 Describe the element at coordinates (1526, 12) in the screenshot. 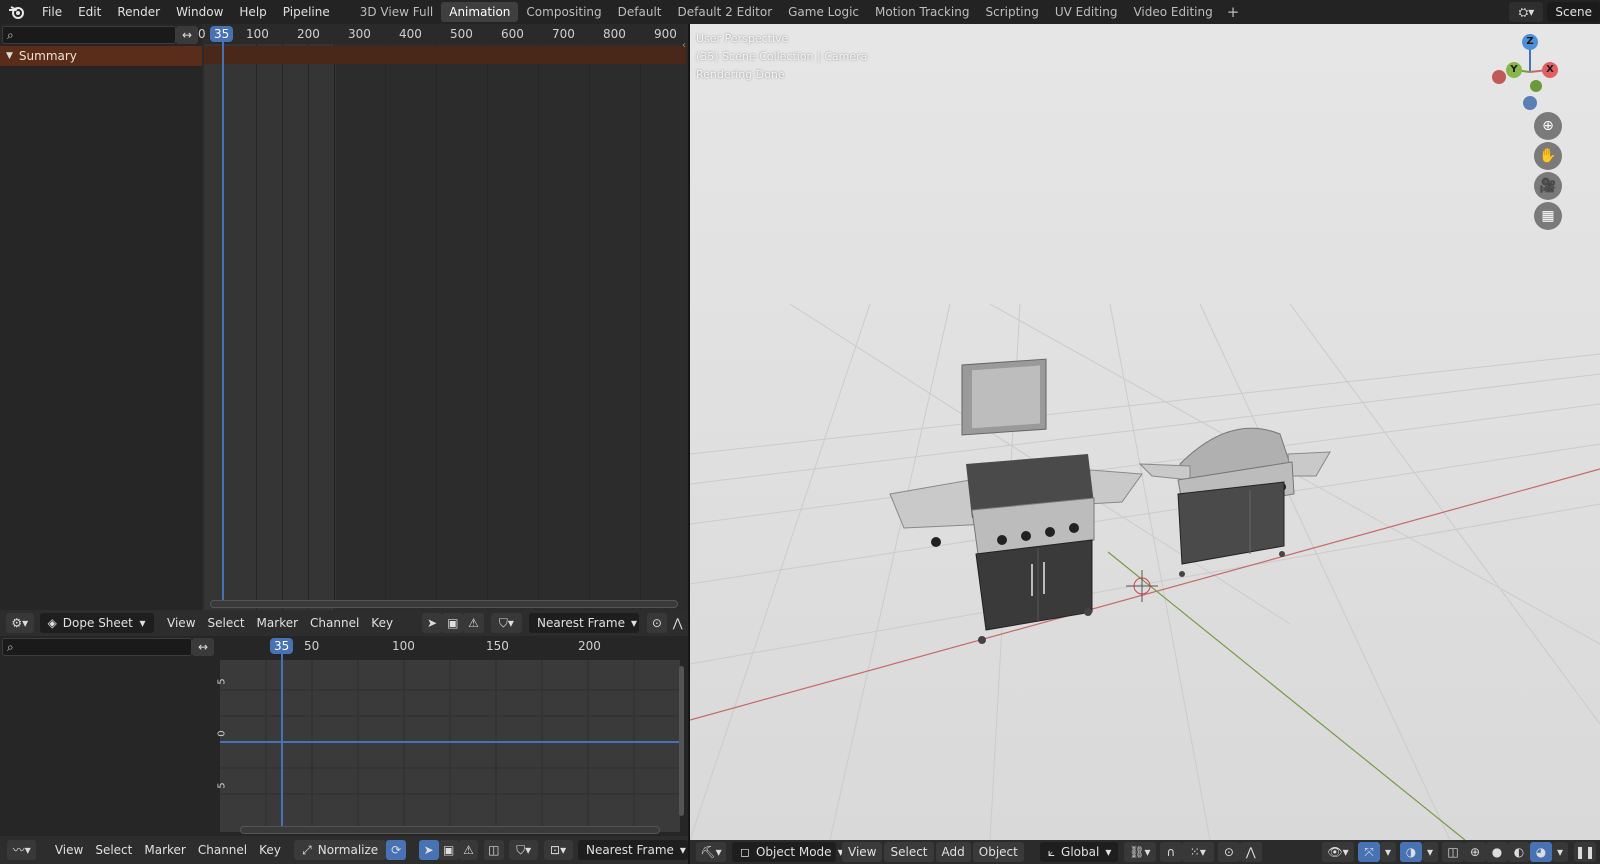

I see `scene-icon: ⛭▾` at that location.